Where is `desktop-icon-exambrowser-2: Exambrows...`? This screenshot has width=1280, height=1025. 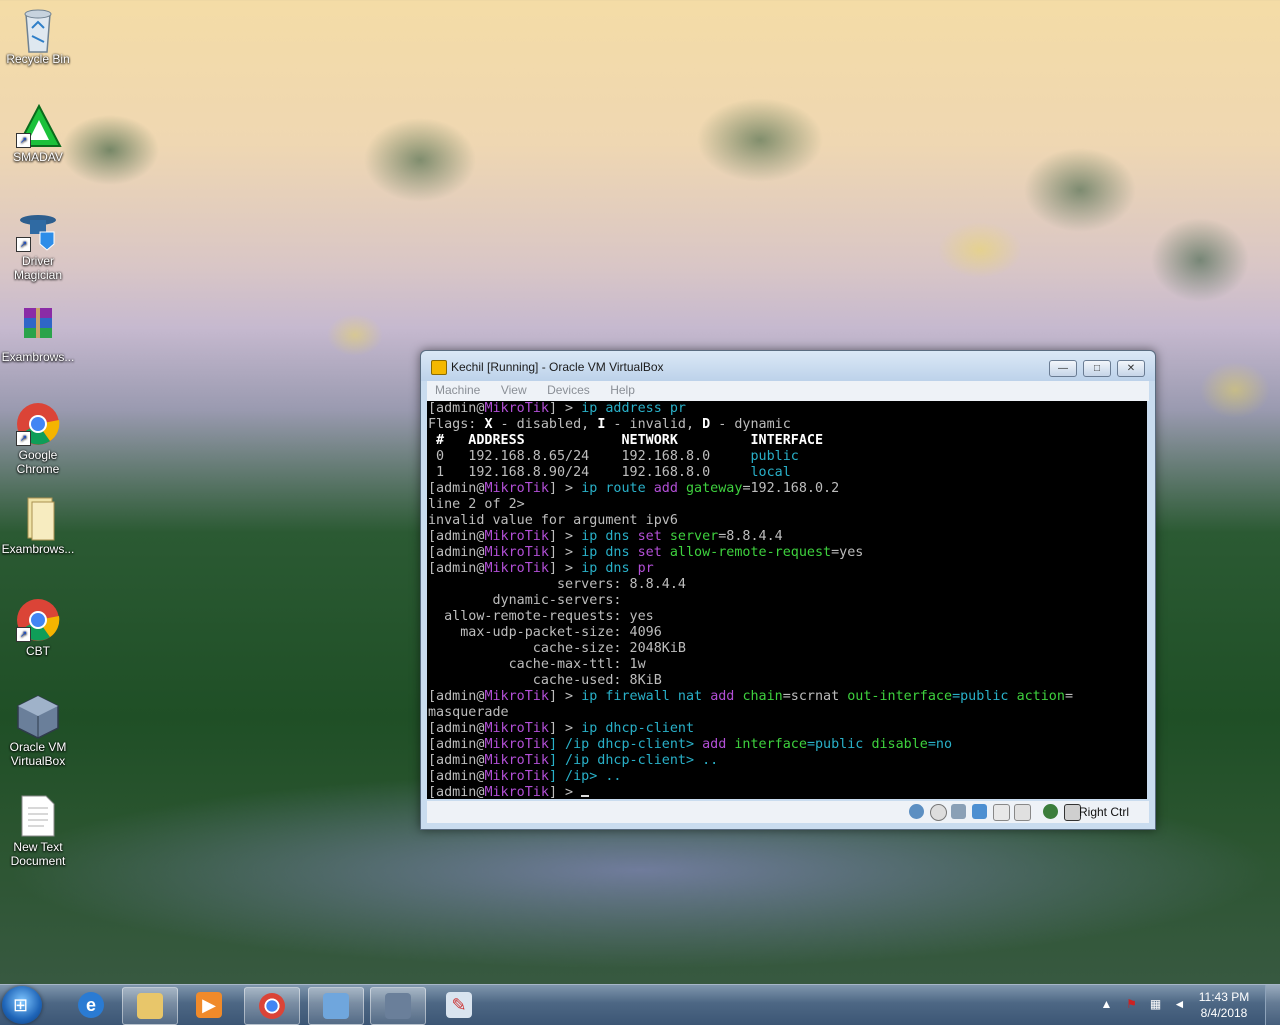 desktop-icon-exambrowser-2: Exambrows... is located at coordinates (38, 526).